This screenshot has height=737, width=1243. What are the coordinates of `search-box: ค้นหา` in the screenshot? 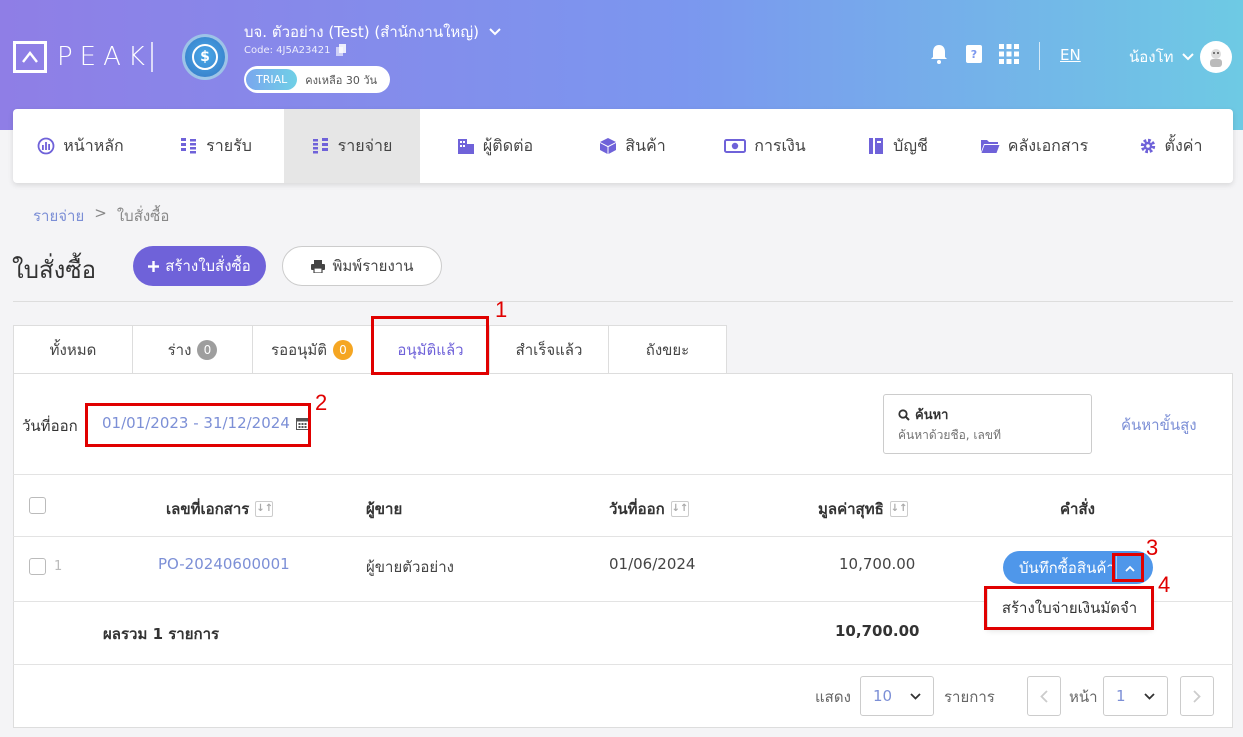 It's located at (987, 424).